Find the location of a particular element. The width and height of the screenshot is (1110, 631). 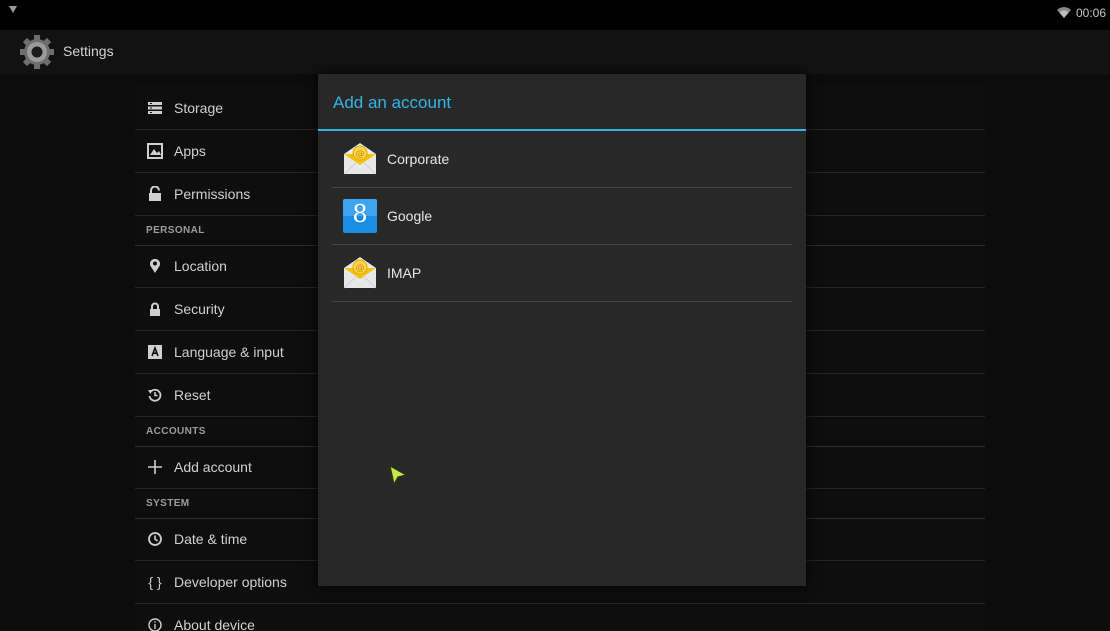

settings-item-label: Reset is located at coordinates (192, 395).